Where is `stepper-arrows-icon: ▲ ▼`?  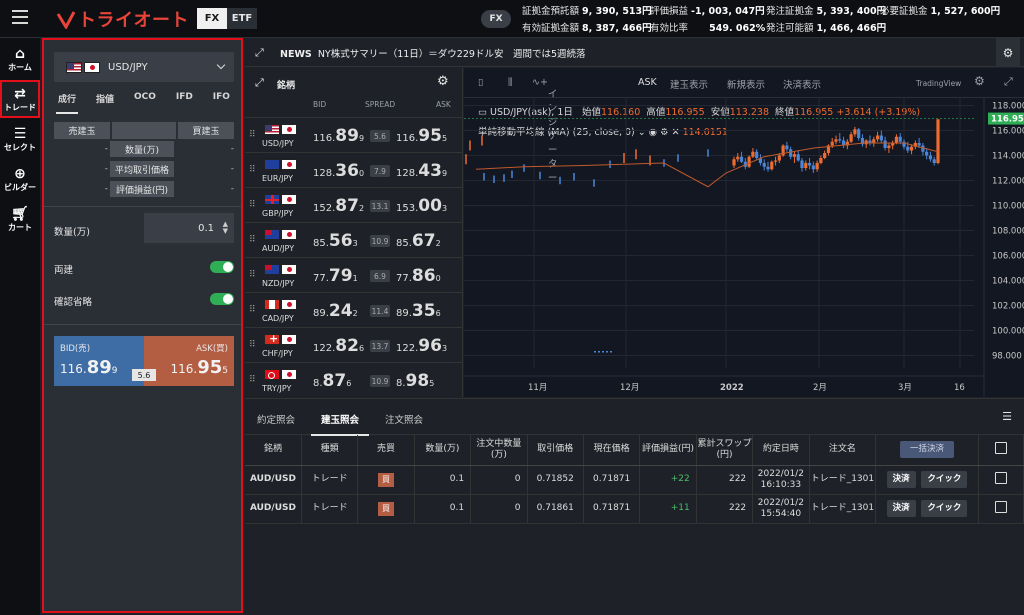 stepper-arrows-icon: ▲ ▼ is located at coordinates (225, 228).